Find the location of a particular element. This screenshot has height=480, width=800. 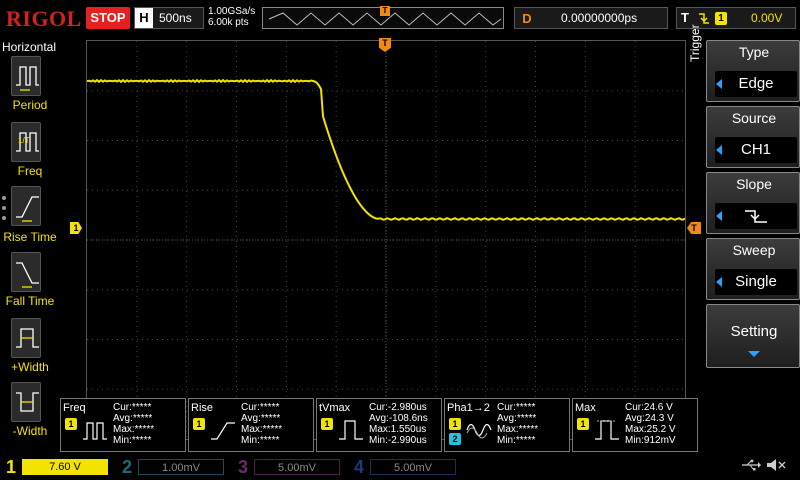

measurement-name: Rise is located at coordinates (202, 408).